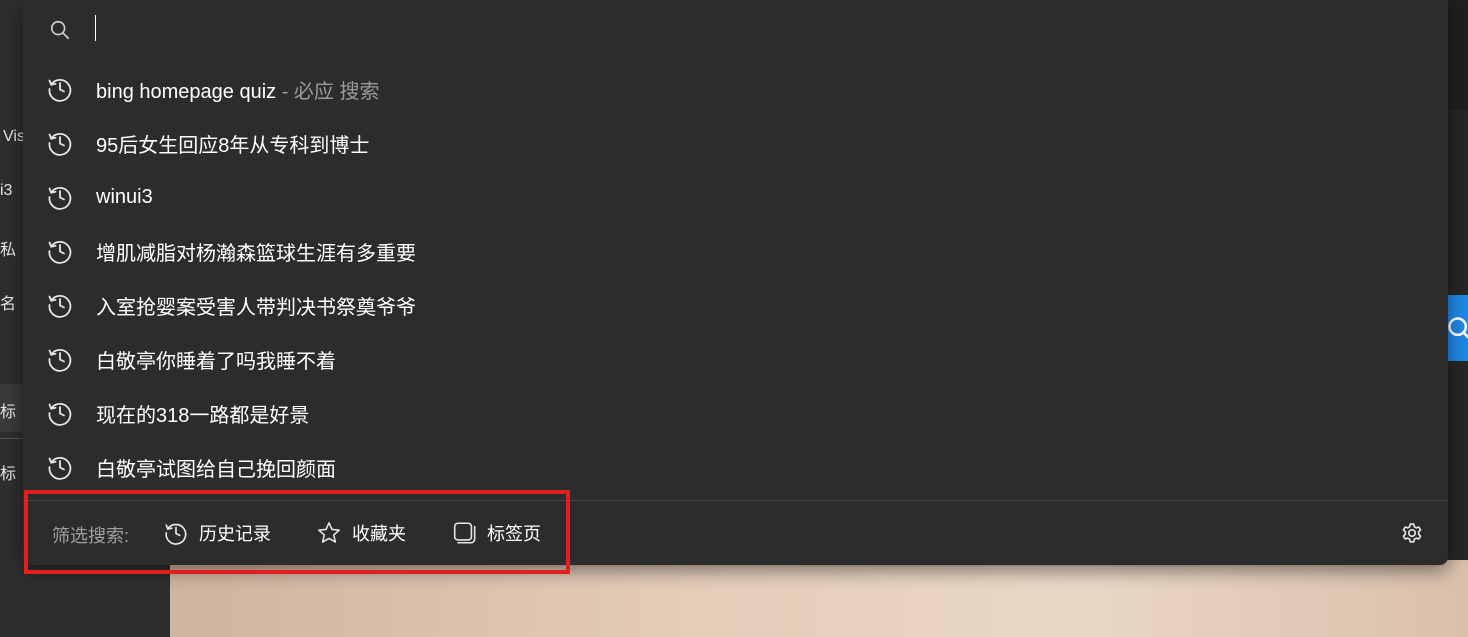  Describe the element at coordinates (8, 250) in the screenshot. I see `background-label: 私` at that location.